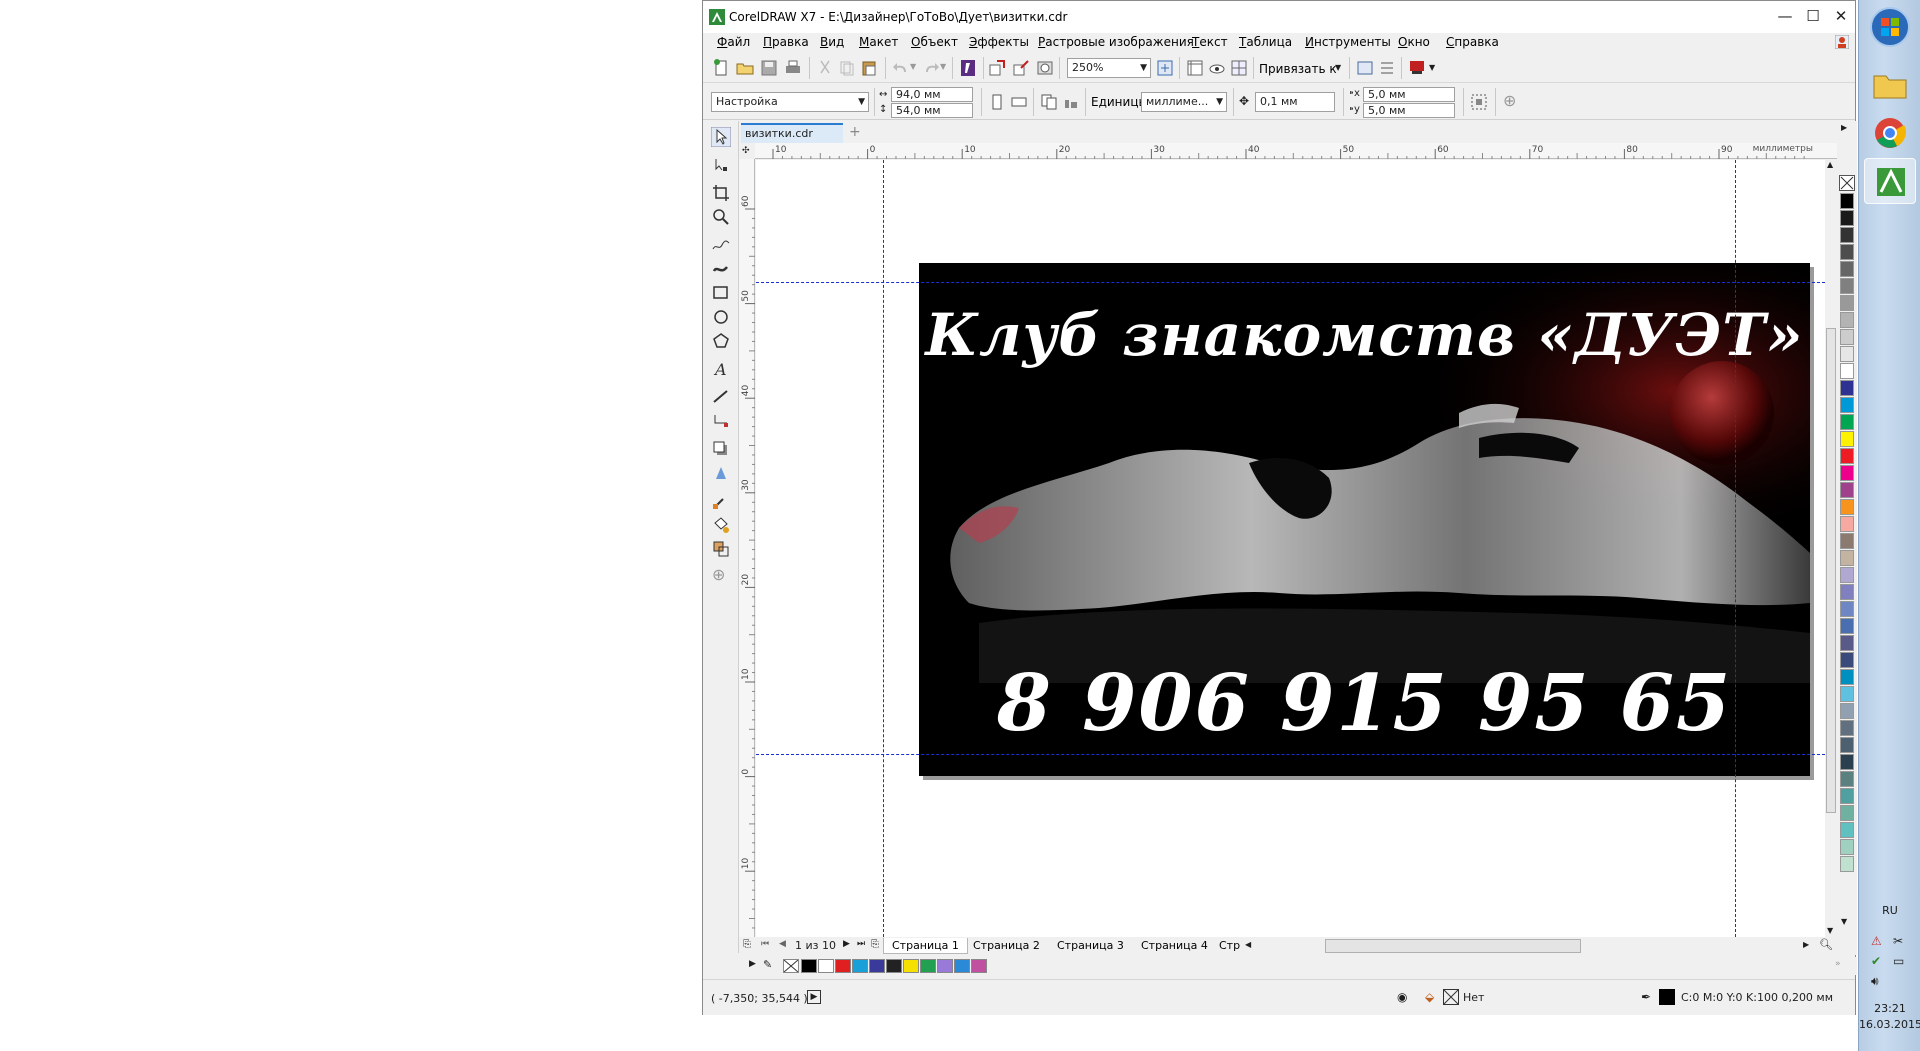  What do you see at coordinates (1875, 981) in the screenshot?
I see `volume-icon: 🔊︎` at bounding box center [1875, 981].